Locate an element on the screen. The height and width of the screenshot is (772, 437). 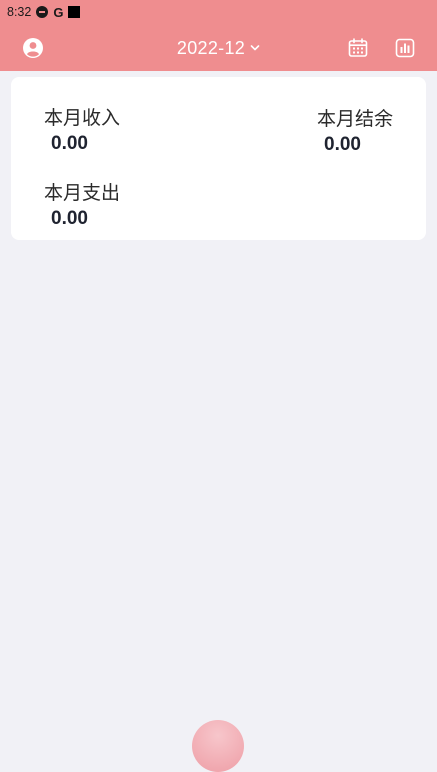
balance-label: 本月结余 is located at coordinates (355, 119).